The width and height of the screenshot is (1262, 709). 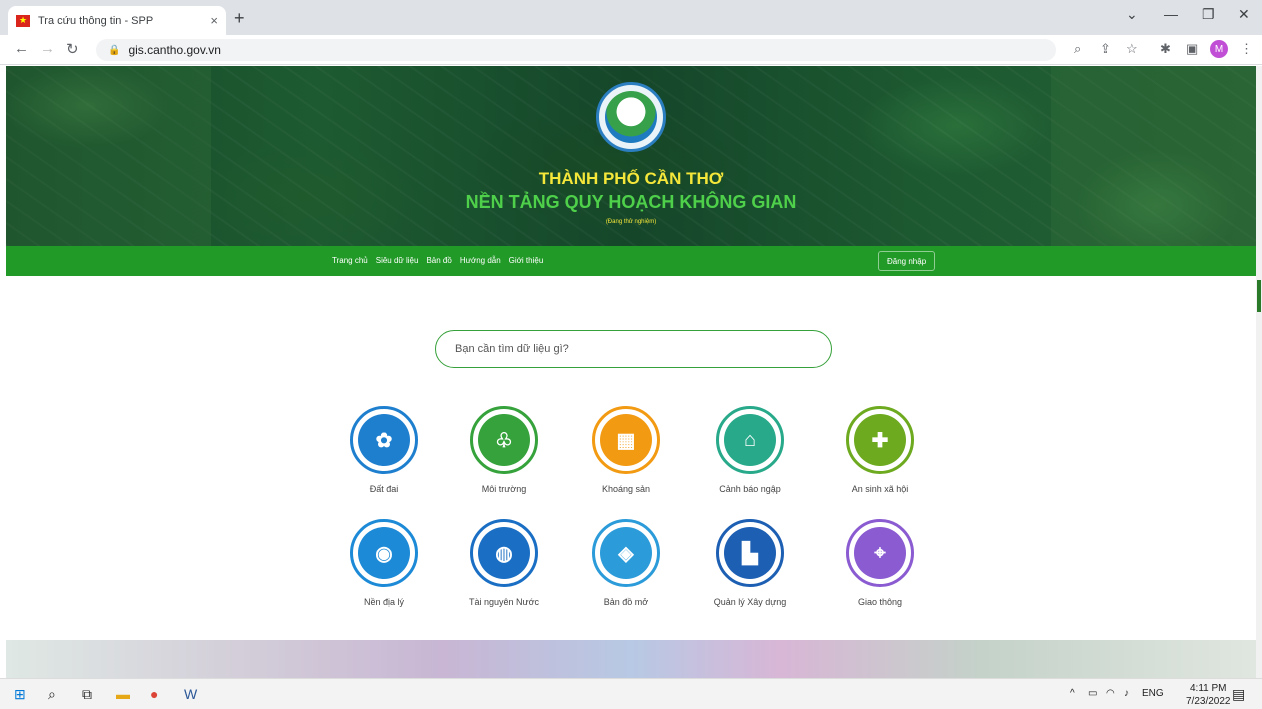 I want to click on windows-start-icon: ⊞, so click(x=20, y=694).